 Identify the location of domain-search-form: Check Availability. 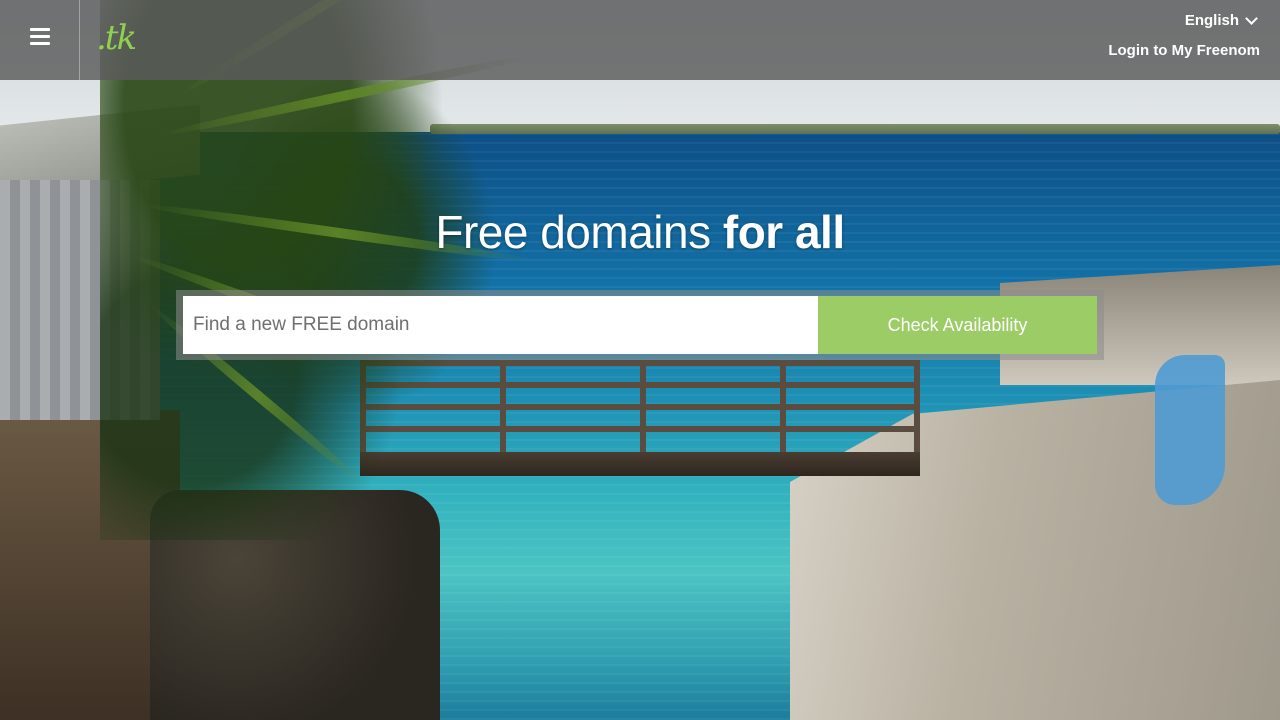
(640, 325).